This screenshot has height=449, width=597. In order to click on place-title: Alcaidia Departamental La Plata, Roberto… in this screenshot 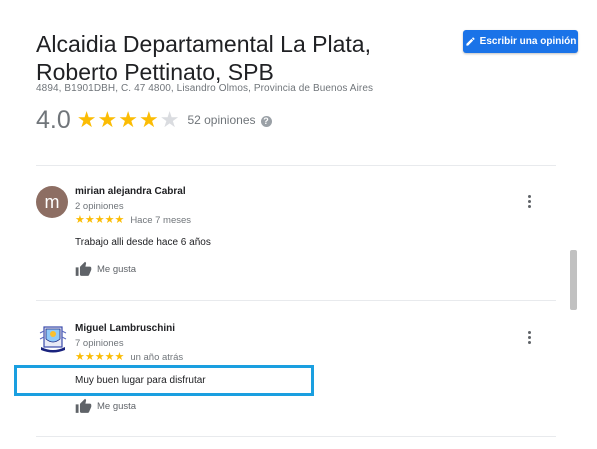, I will do `click(203, 58)`.